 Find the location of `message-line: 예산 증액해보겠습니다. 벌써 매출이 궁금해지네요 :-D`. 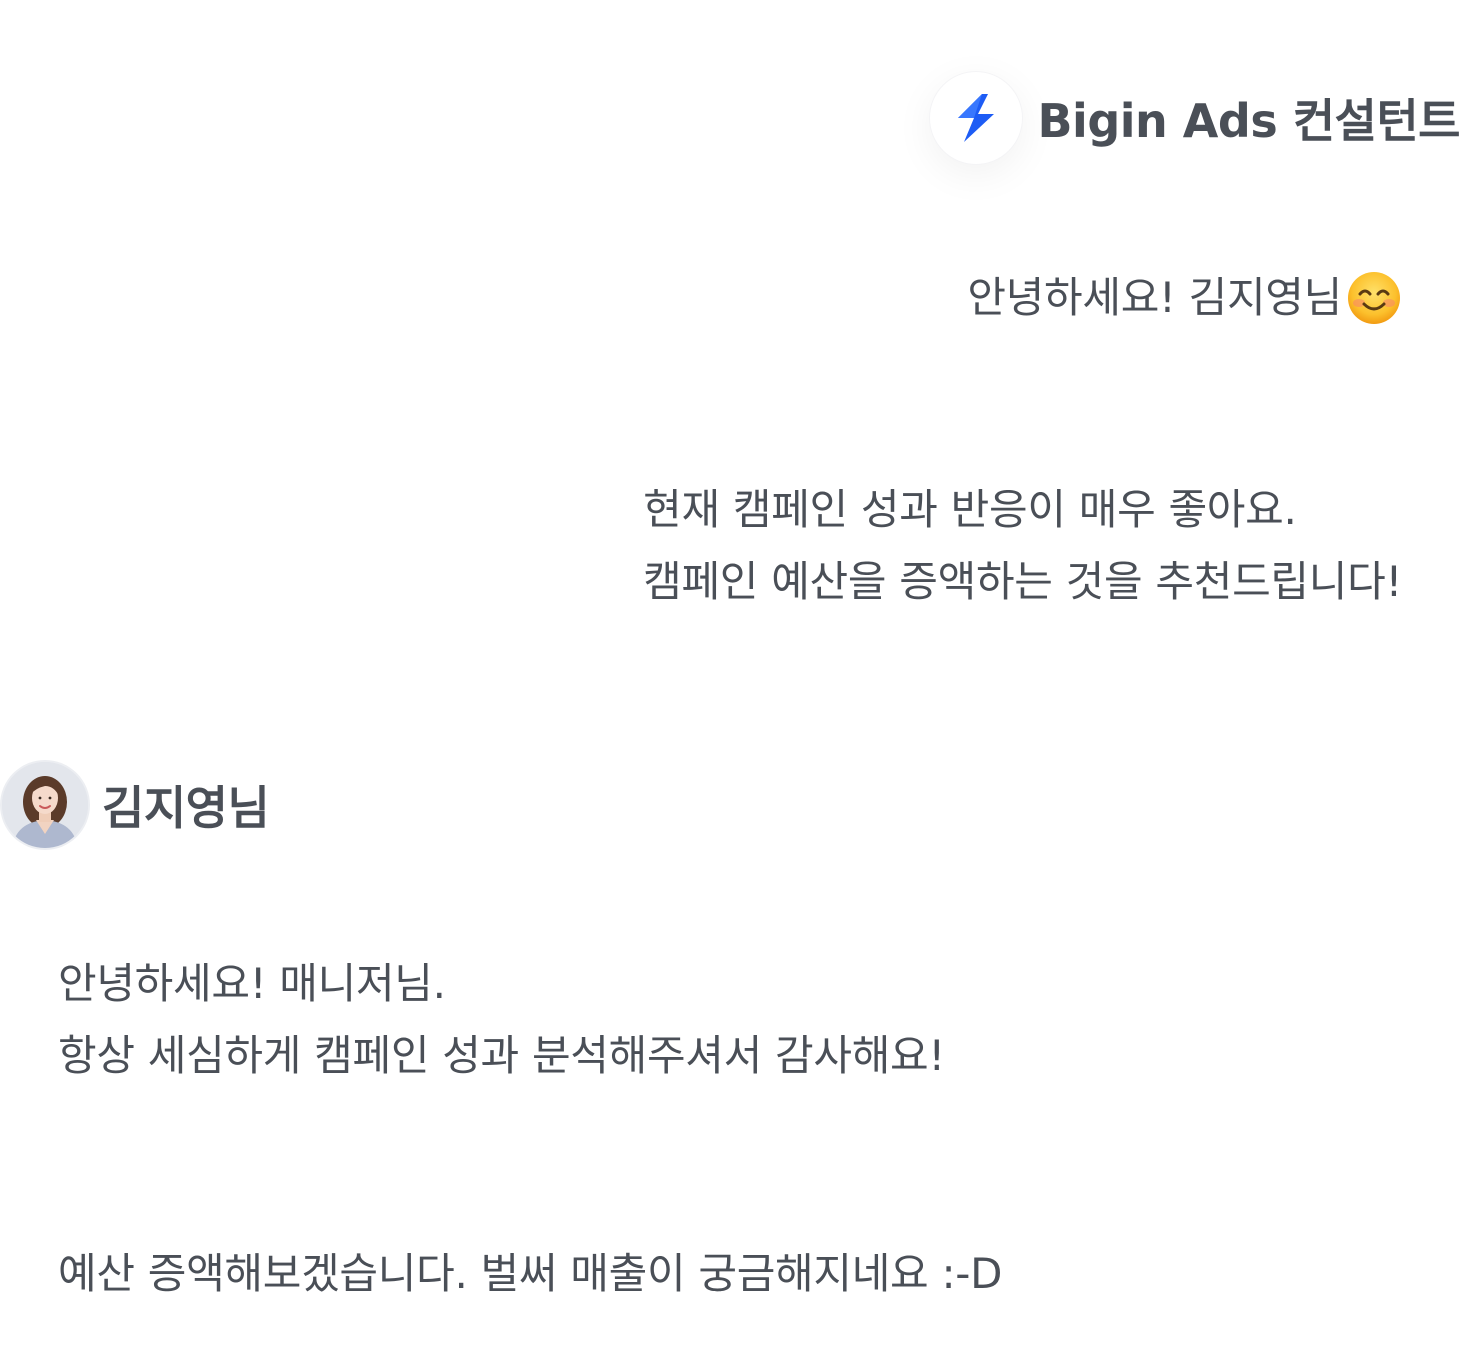

message-line: 예산 증액해보겠습니다. 벌써 매출이 궁금해지네요 :-D is located at coordinates (530, 1273).